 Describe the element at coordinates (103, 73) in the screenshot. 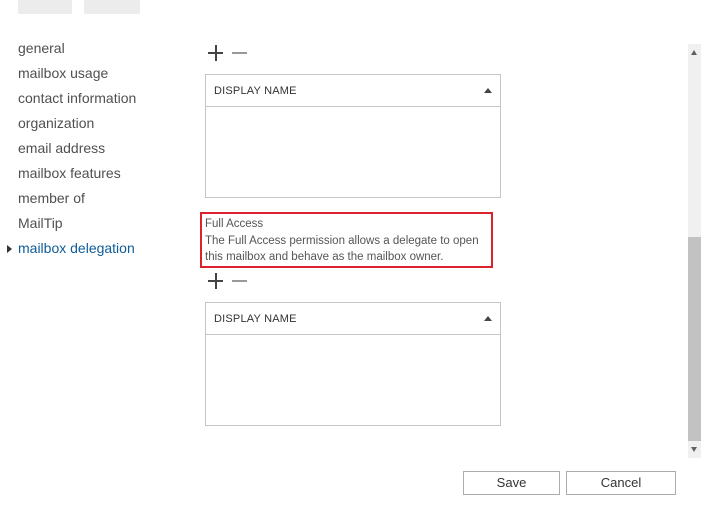

I see `sidebar-item-mailbox-usage: mailbox usage` at that location.